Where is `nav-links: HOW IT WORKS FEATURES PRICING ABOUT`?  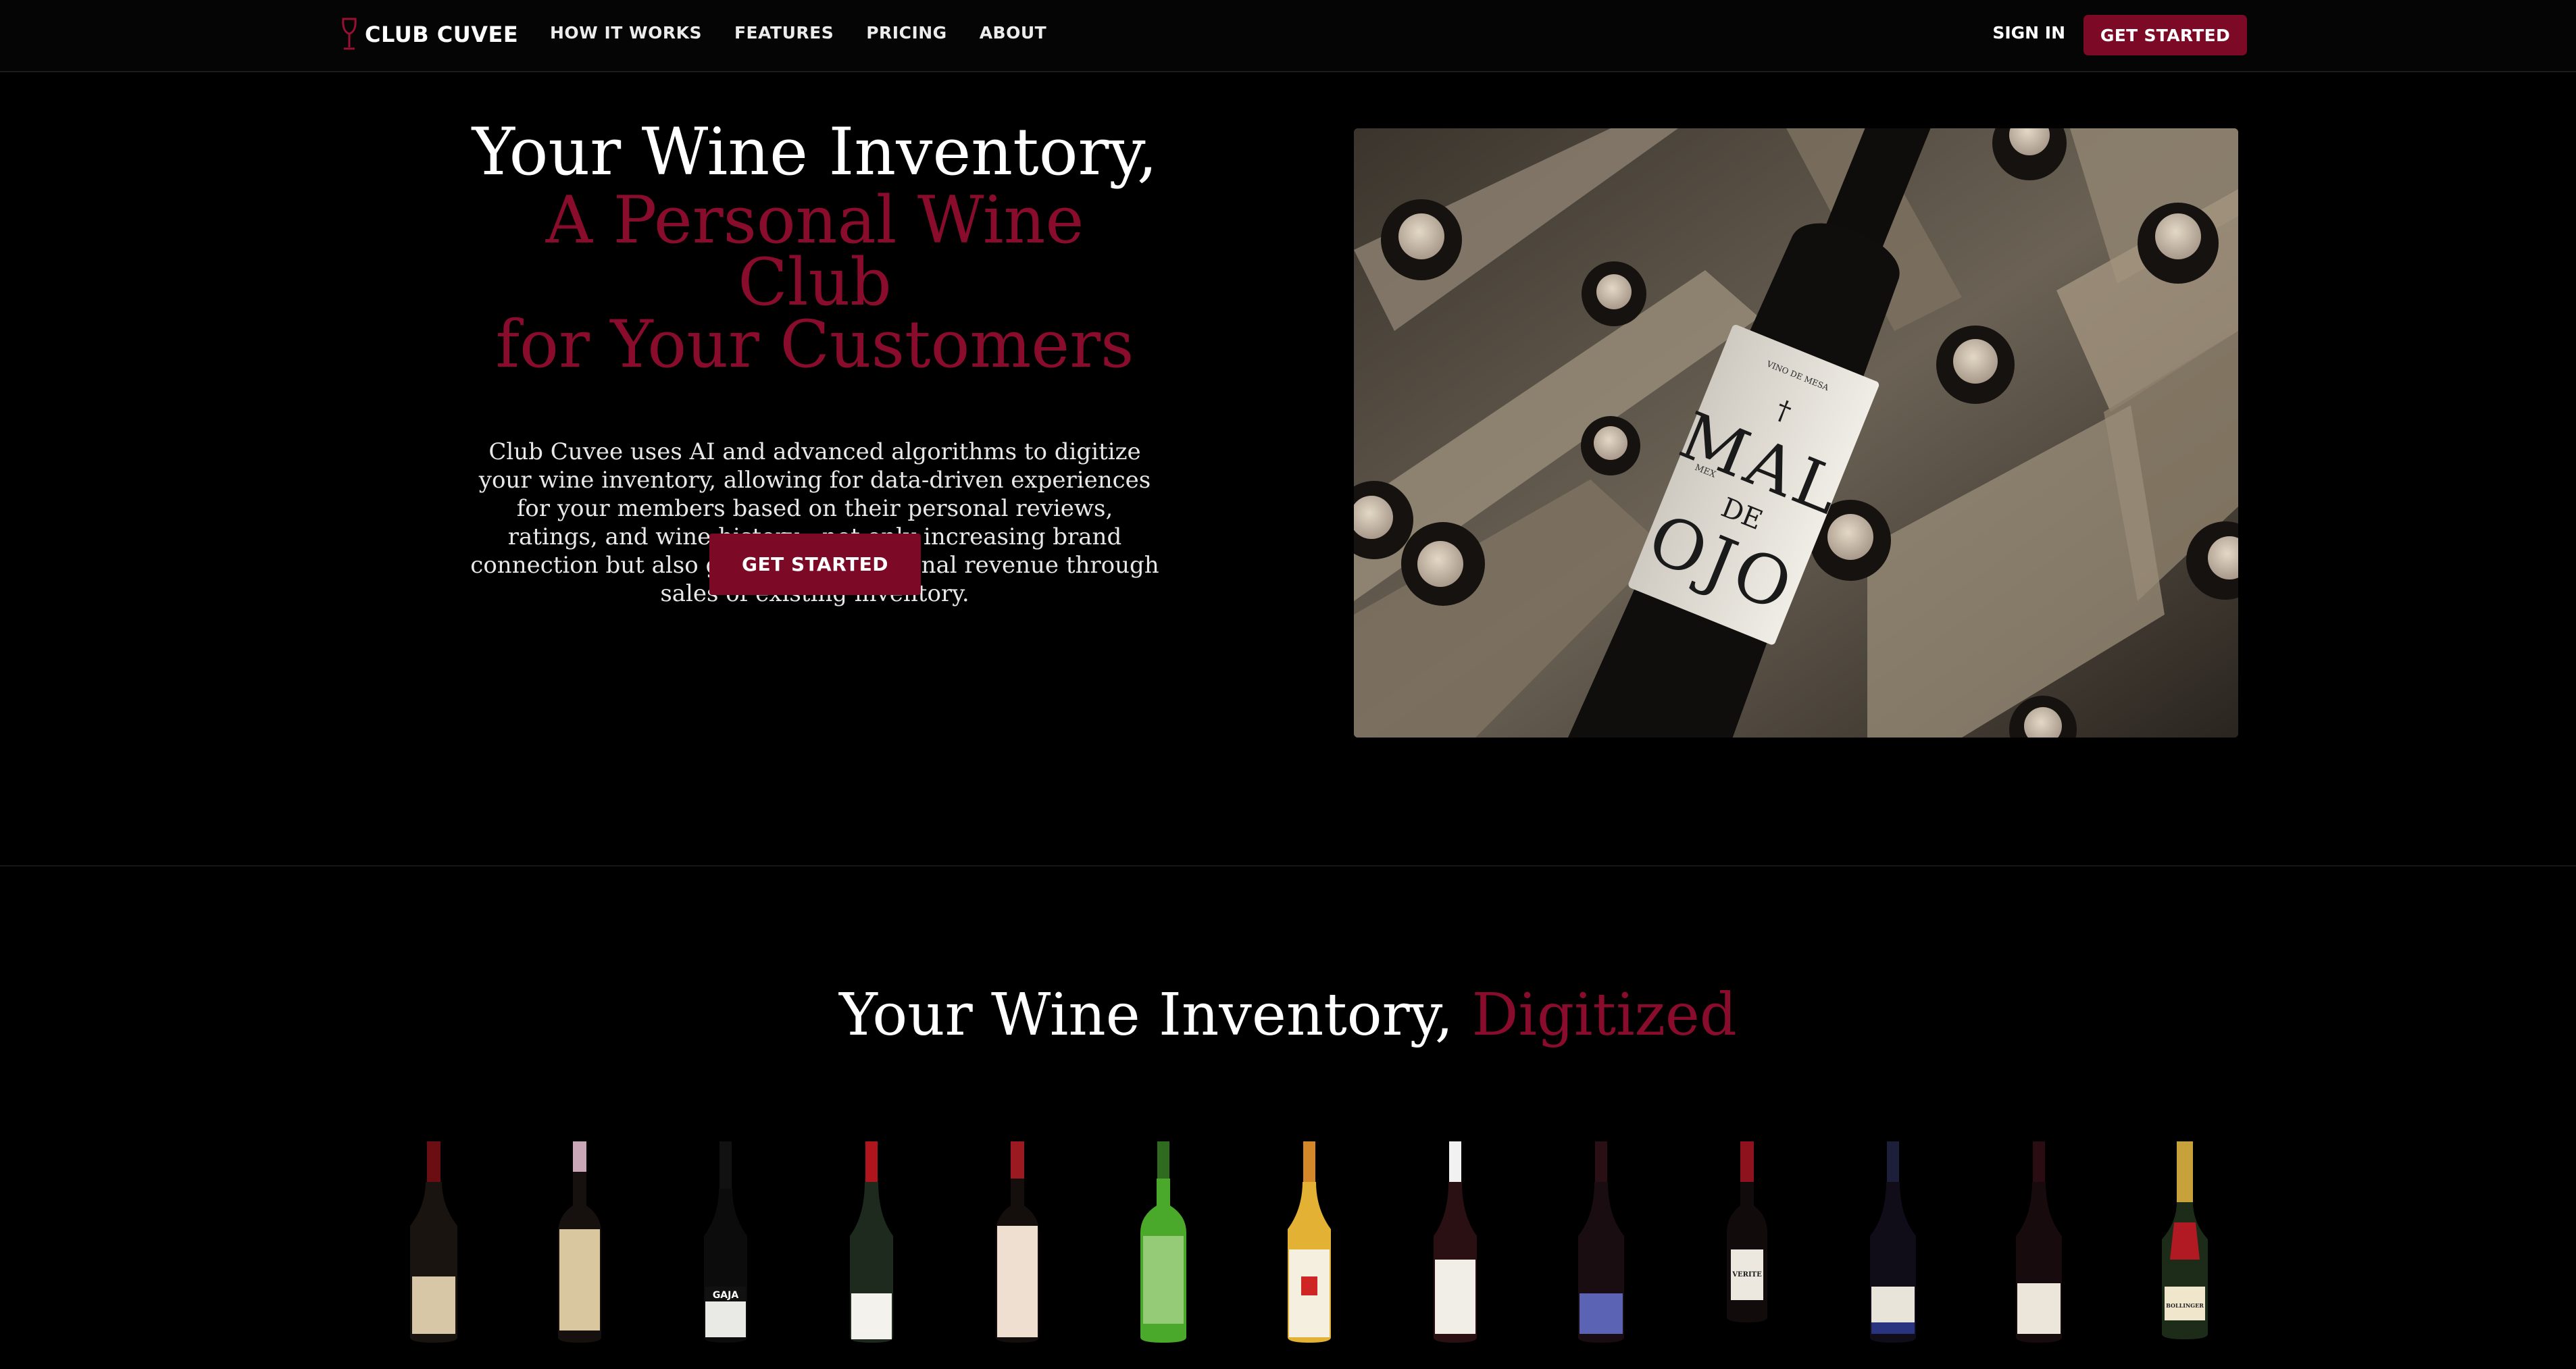 nav-links: HOW IT WORKS FEATURES PRICING ABOUT is located at coordinates (798, 33).